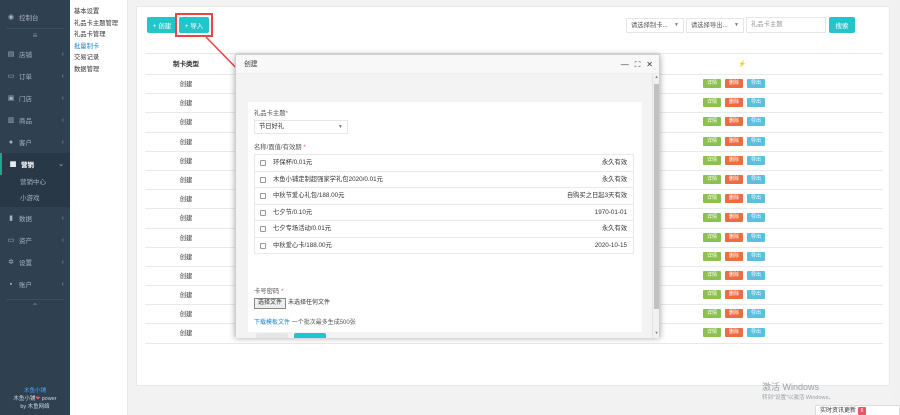  What do you see at coordinates (896, 202) in the screenshot?
I see `page-scrollbar` at bounding box center [896, 202].